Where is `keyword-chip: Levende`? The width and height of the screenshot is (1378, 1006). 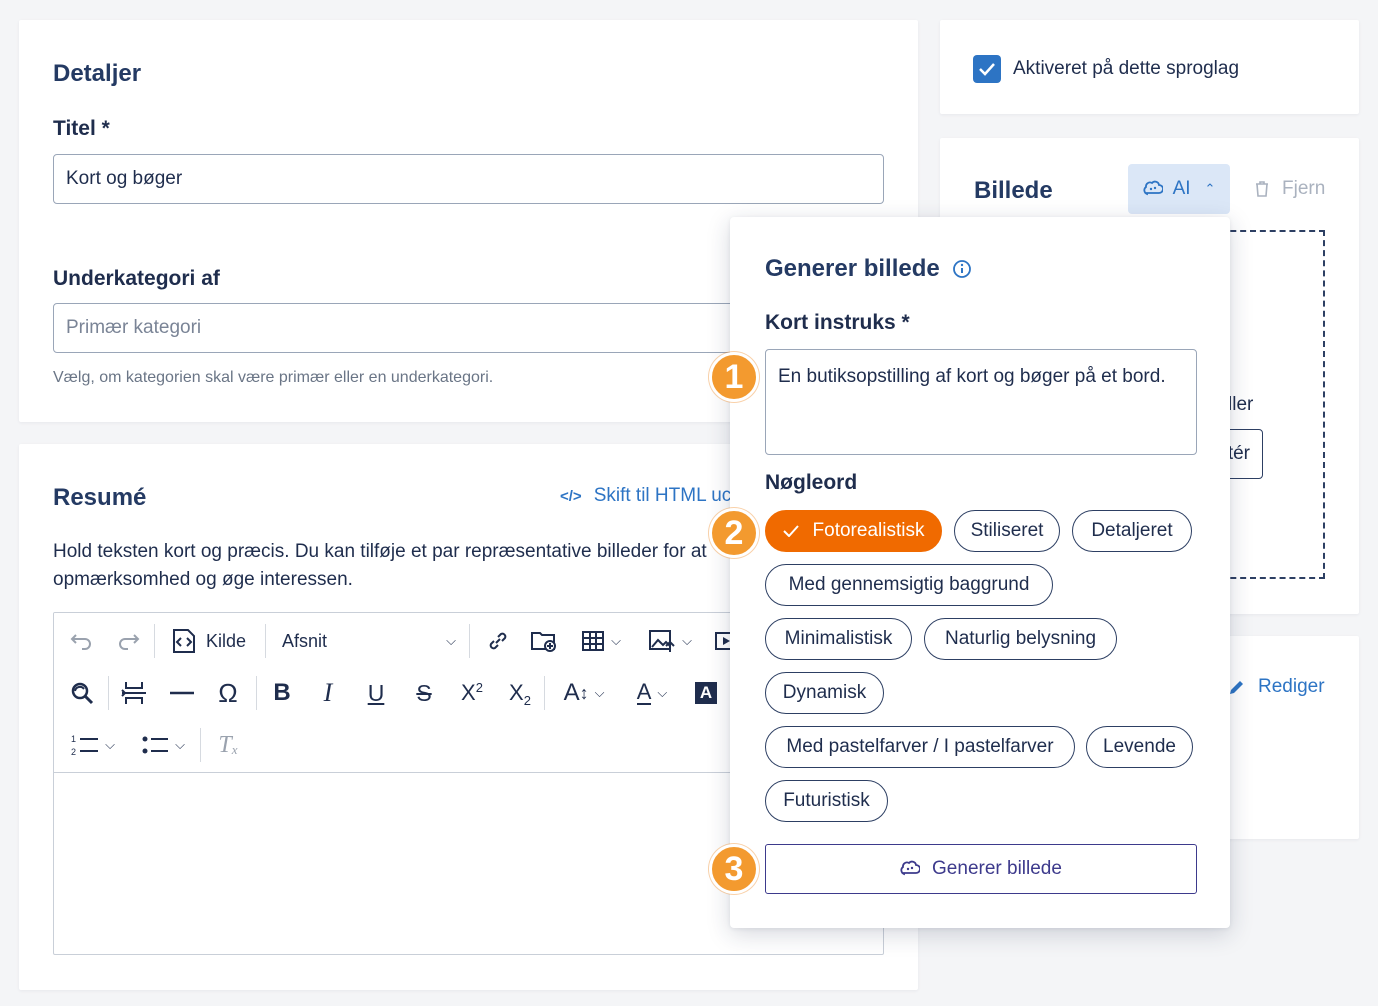 keyword-chip: Levende is located at coordinates (1139, 747).